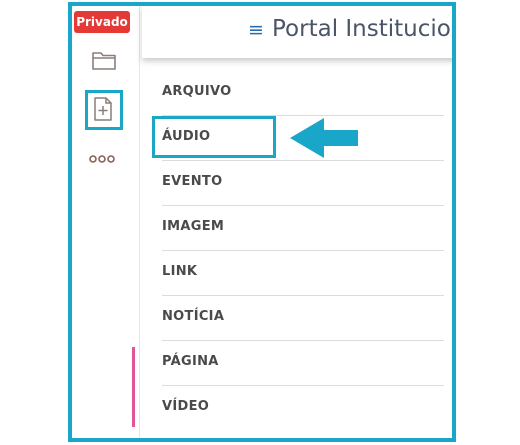  What do you see at coordinates (139, 222) in the screenshot?
I see `sidebar-divider` at bounding box center [139, 222].